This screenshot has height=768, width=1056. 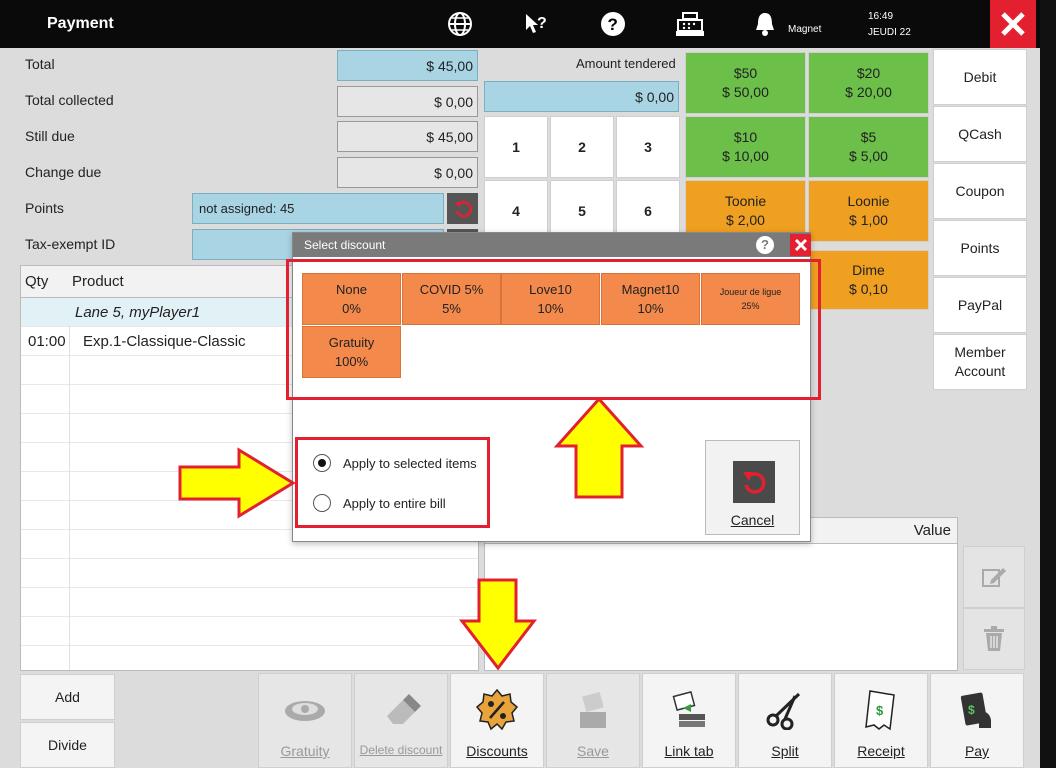 I want to click on cash-title: $20, so click(x=868, y=73).